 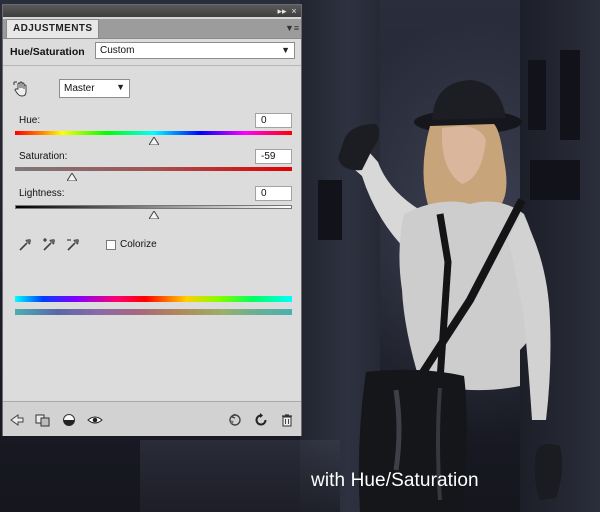 What do you see at coordinates (152, 418) in the screenshot?
I see `panel-footer` at bounding box center [152, 418].